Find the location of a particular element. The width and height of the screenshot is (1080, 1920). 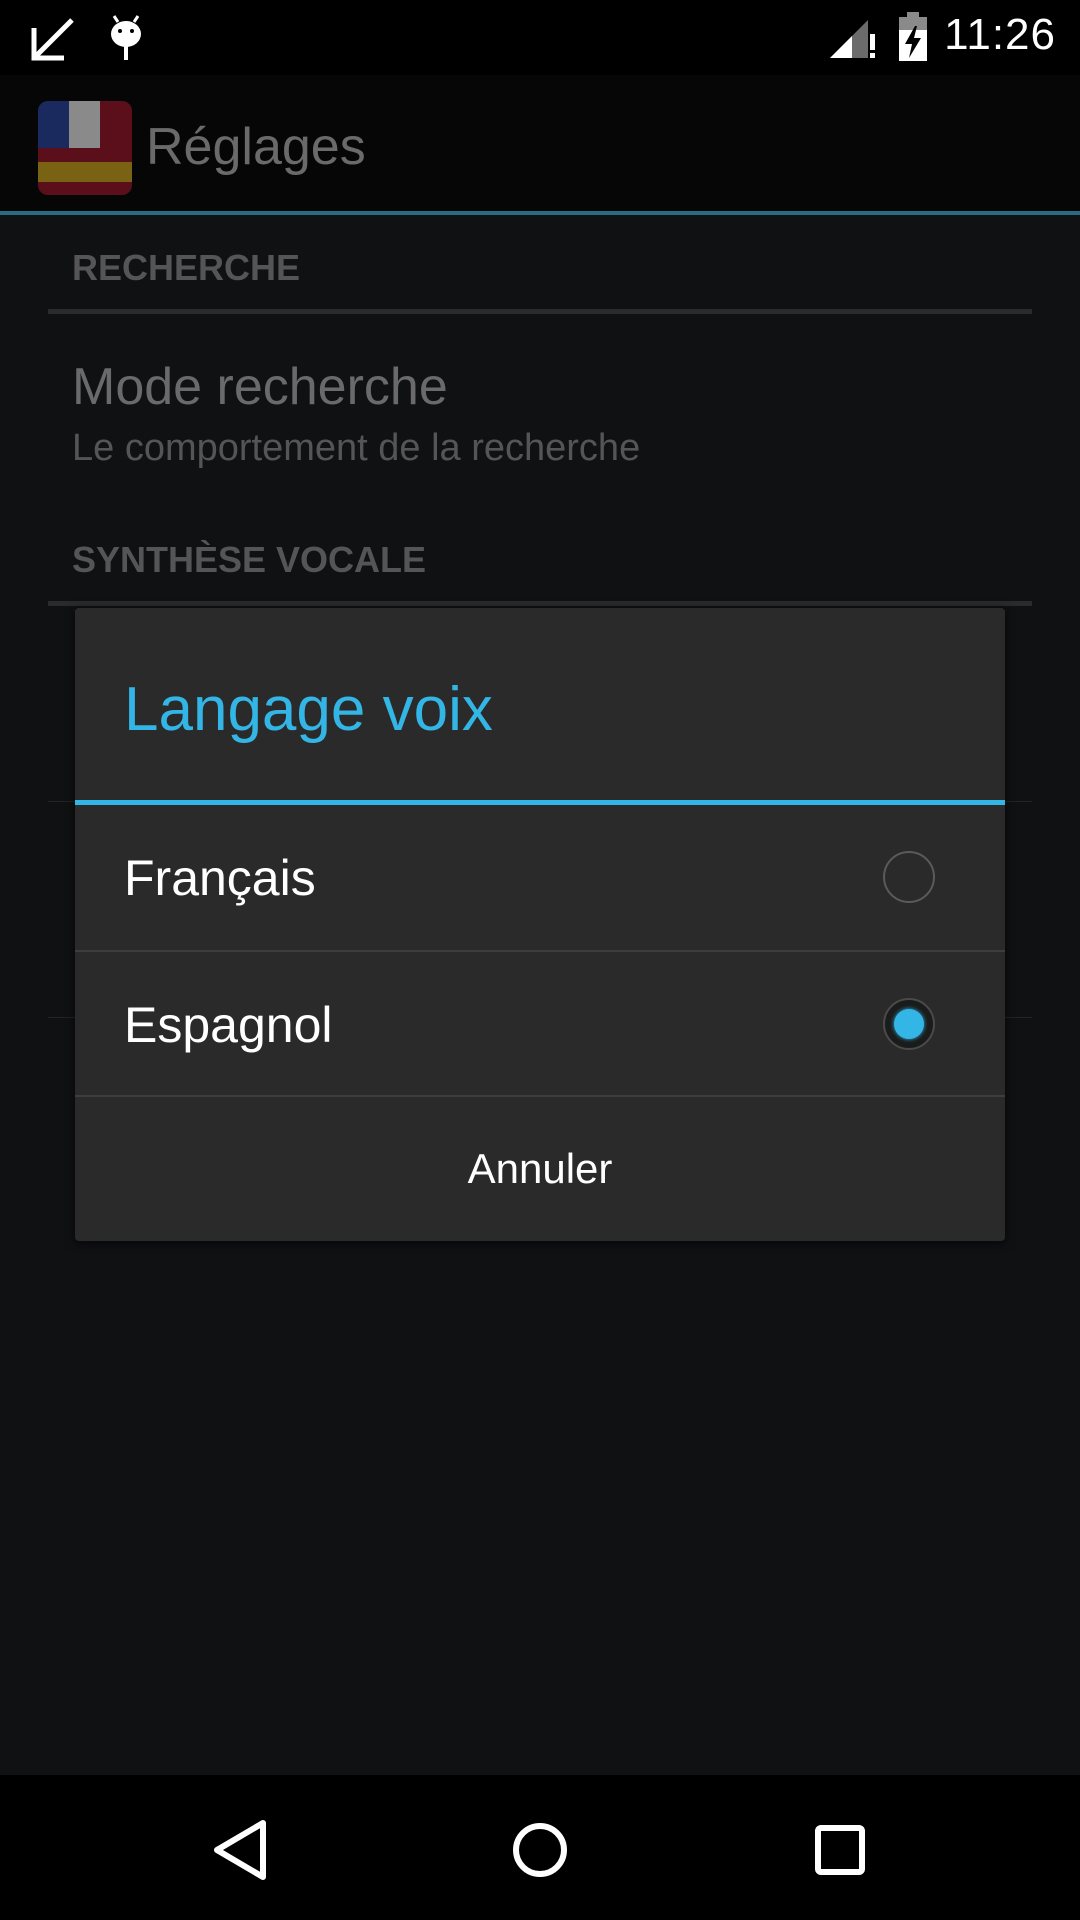

radio-unchecked-icon is located at coordinates (909, 877).